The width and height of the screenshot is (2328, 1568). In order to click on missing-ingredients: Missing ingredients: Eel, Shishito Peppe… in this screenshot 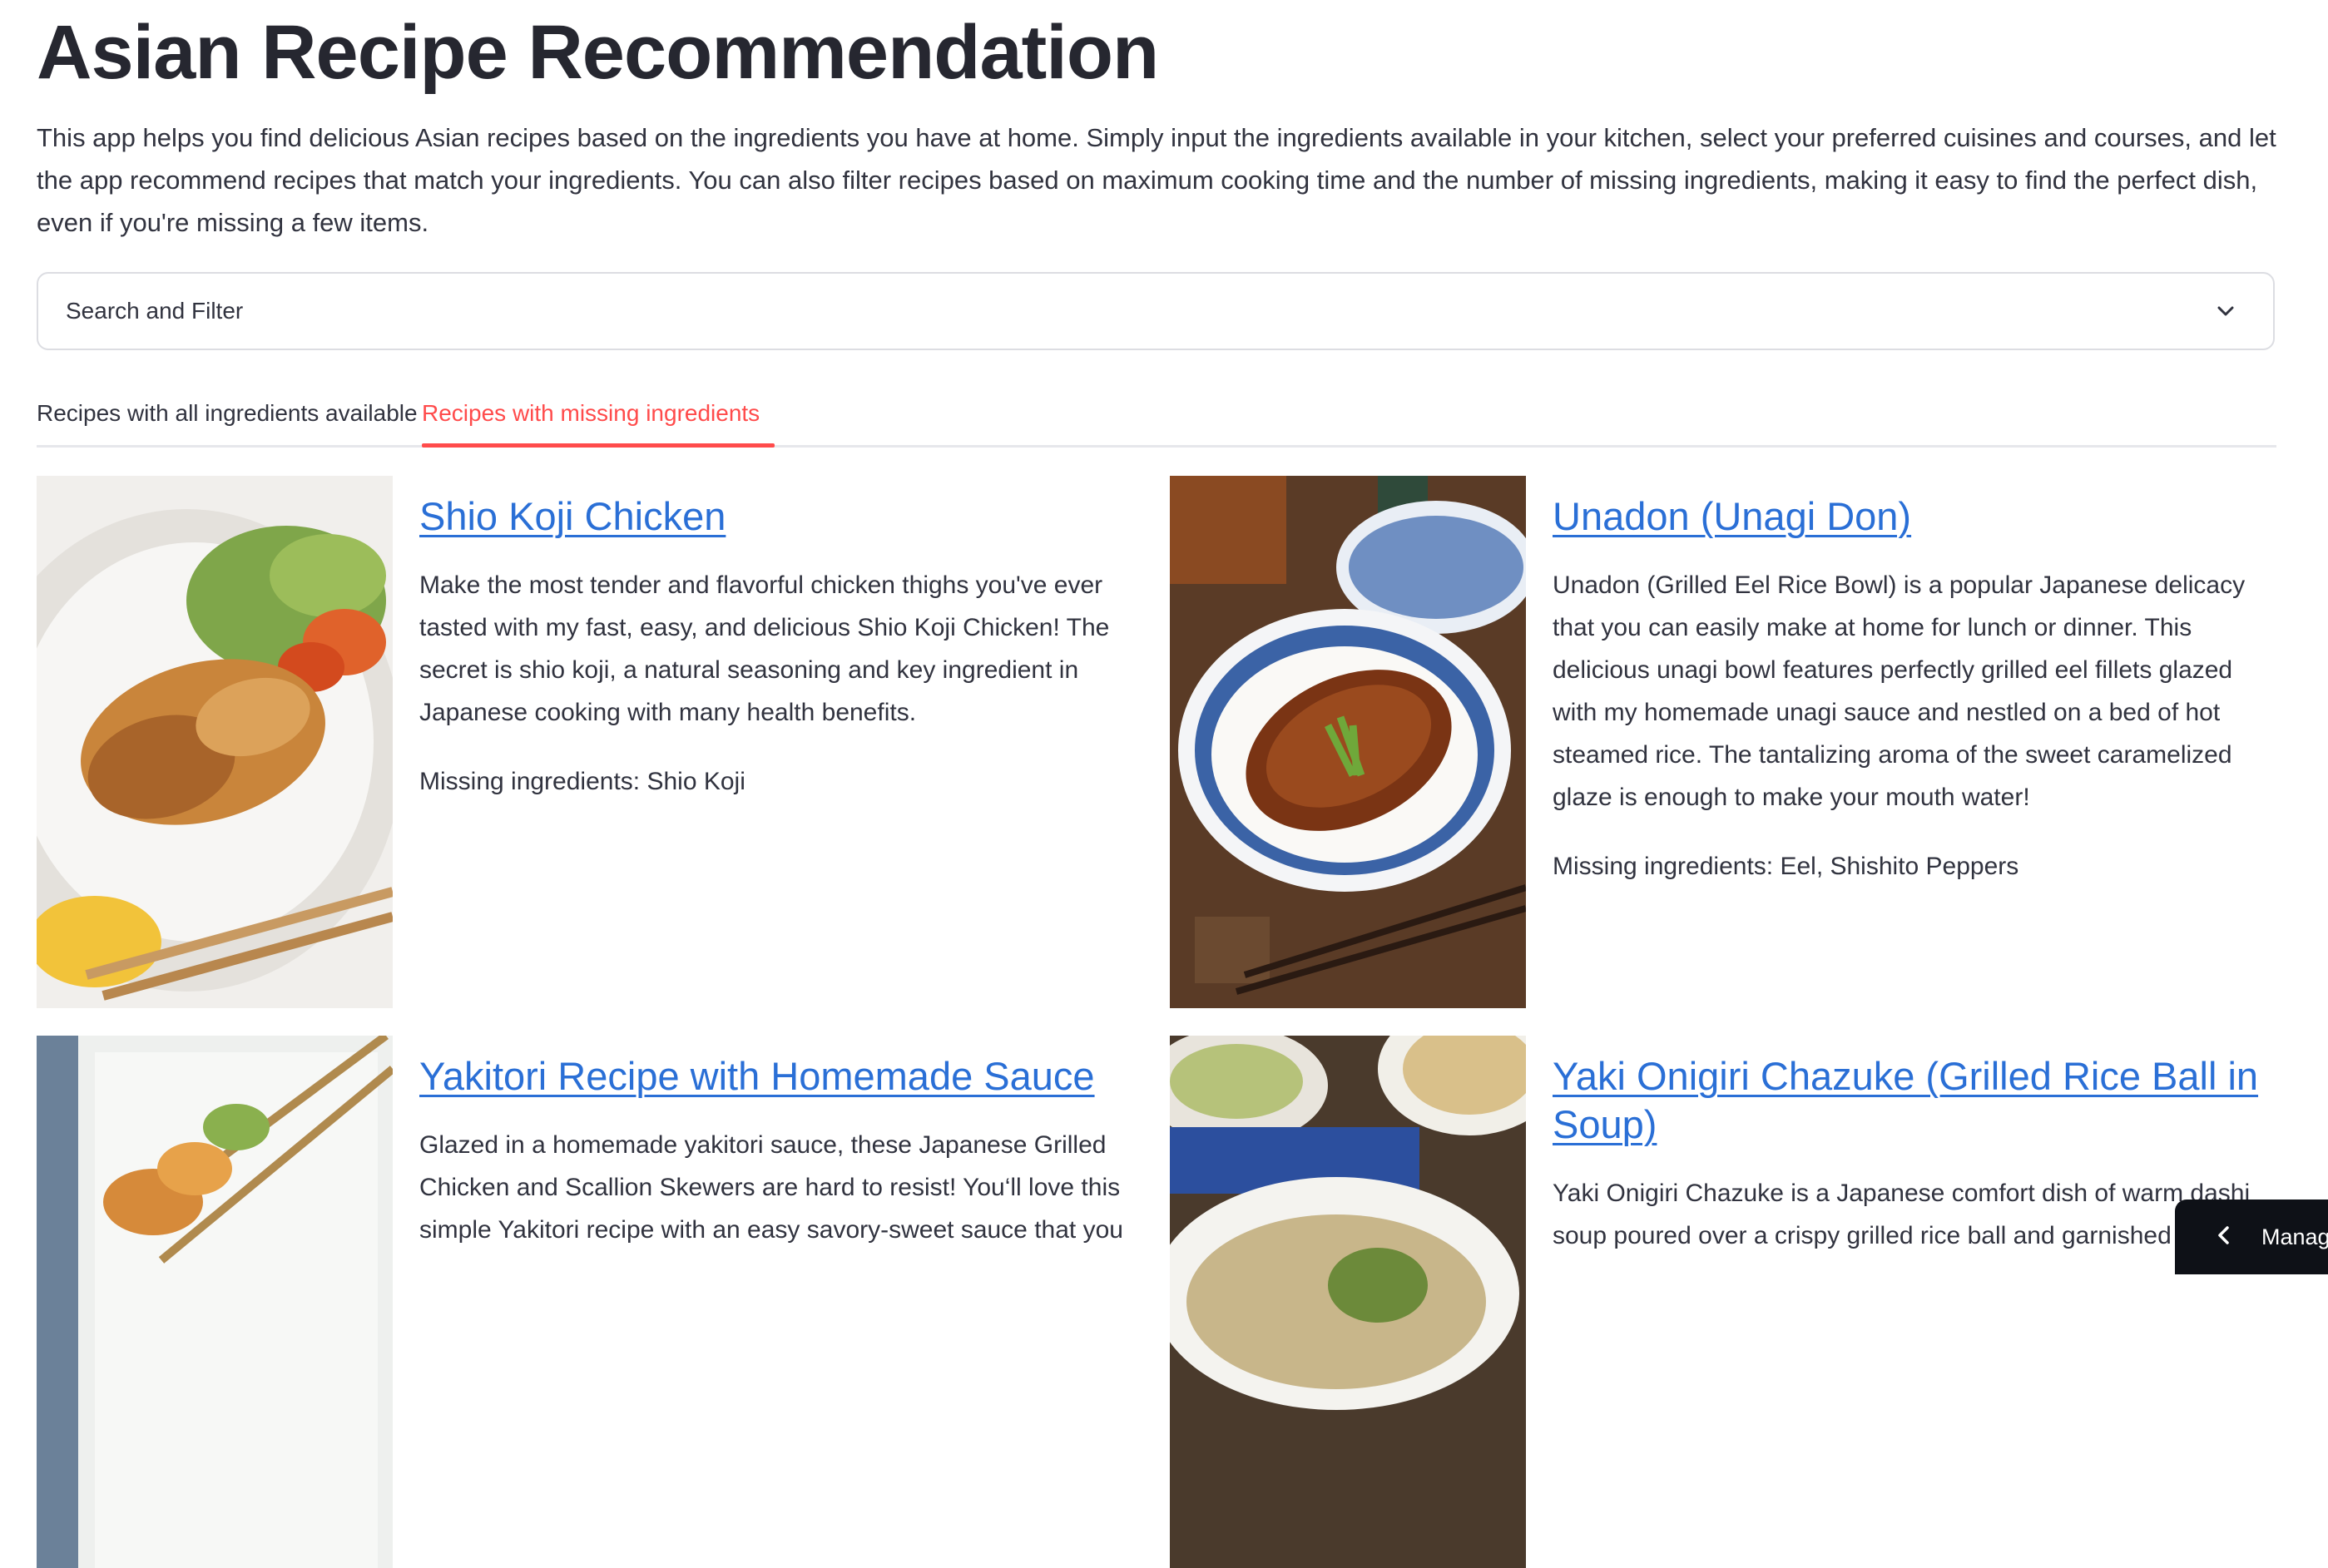, I will do `click(1786, 866)`.